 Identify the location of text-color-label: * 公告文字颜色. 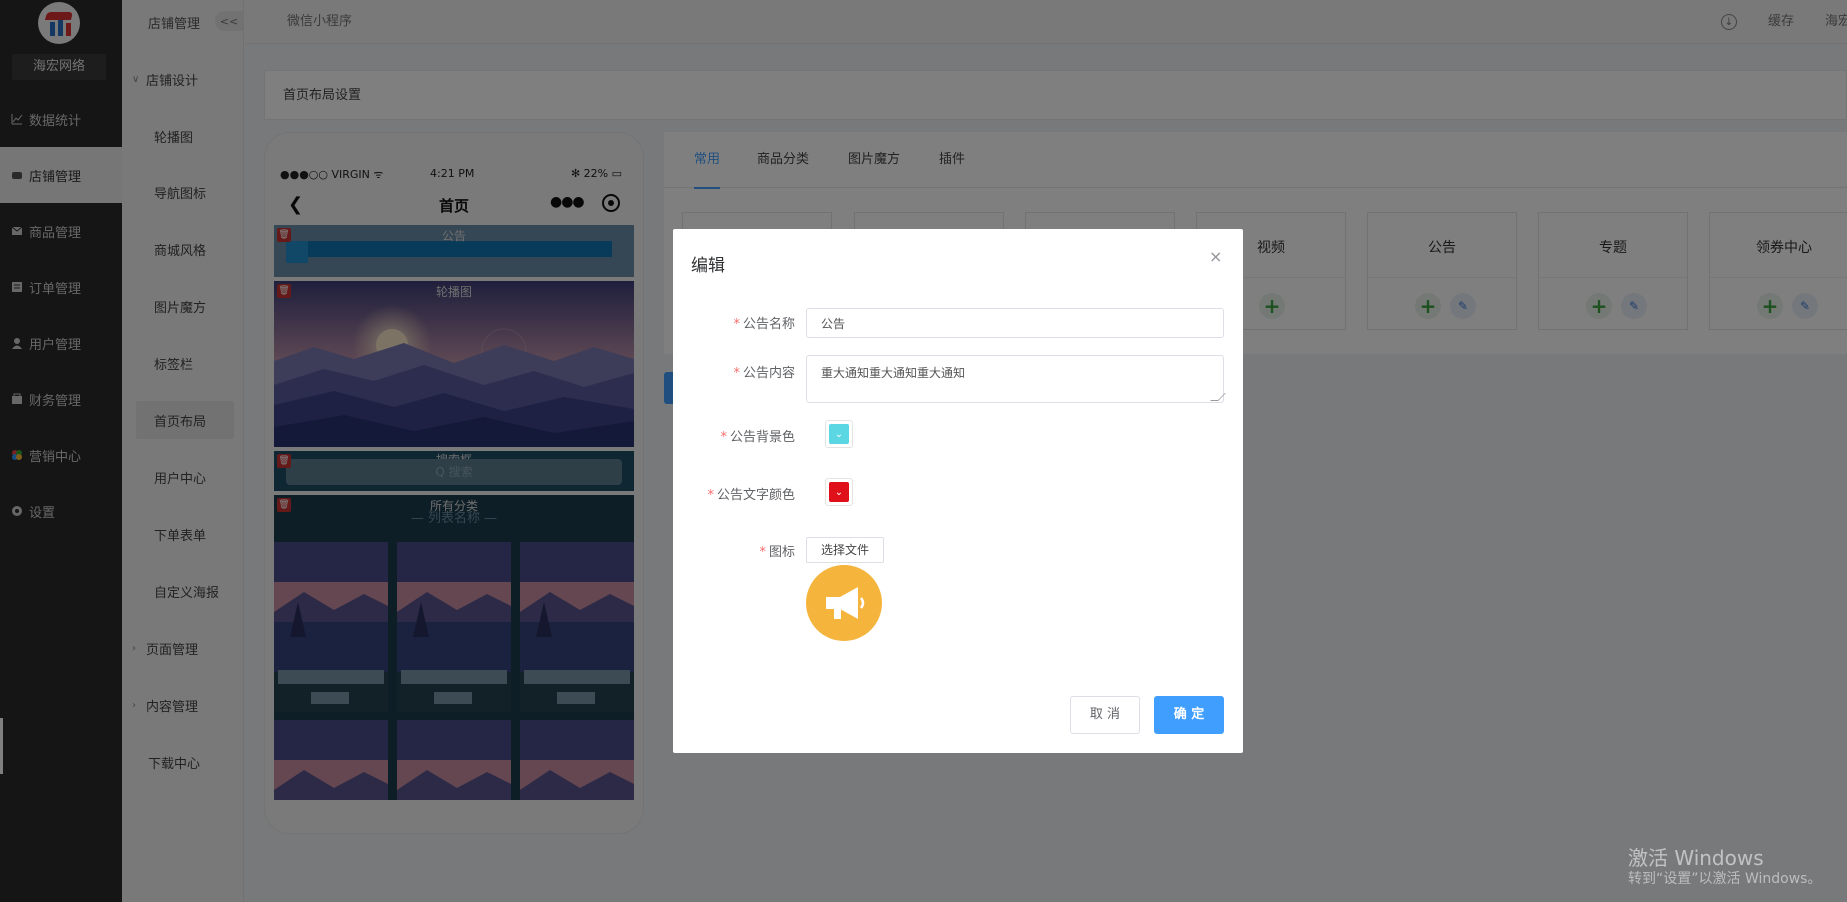
(751, 495).